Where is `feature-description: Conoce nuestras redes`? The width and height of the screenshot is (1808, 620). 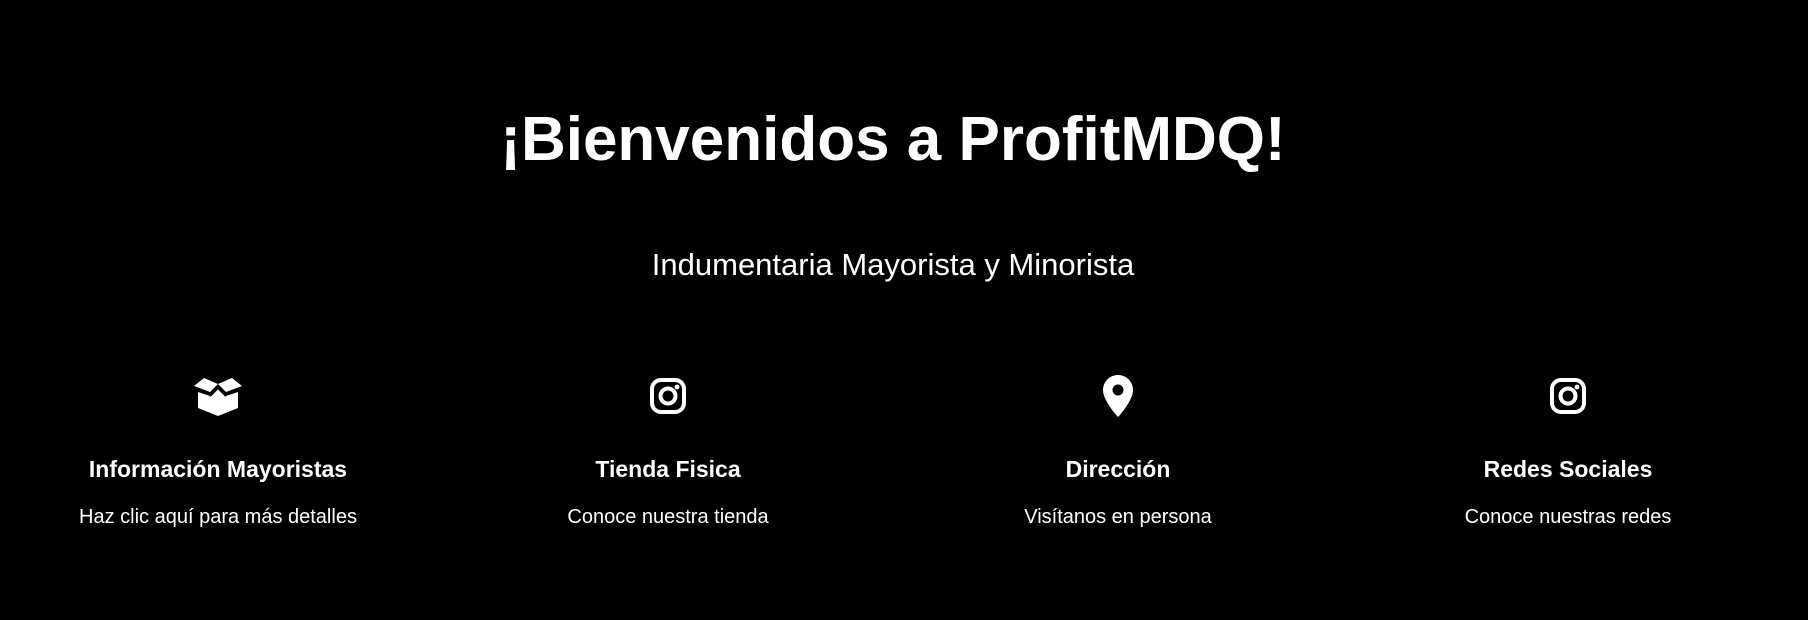
feature-description: Conoce nuestras redes is located at coordinates (1568, 517).